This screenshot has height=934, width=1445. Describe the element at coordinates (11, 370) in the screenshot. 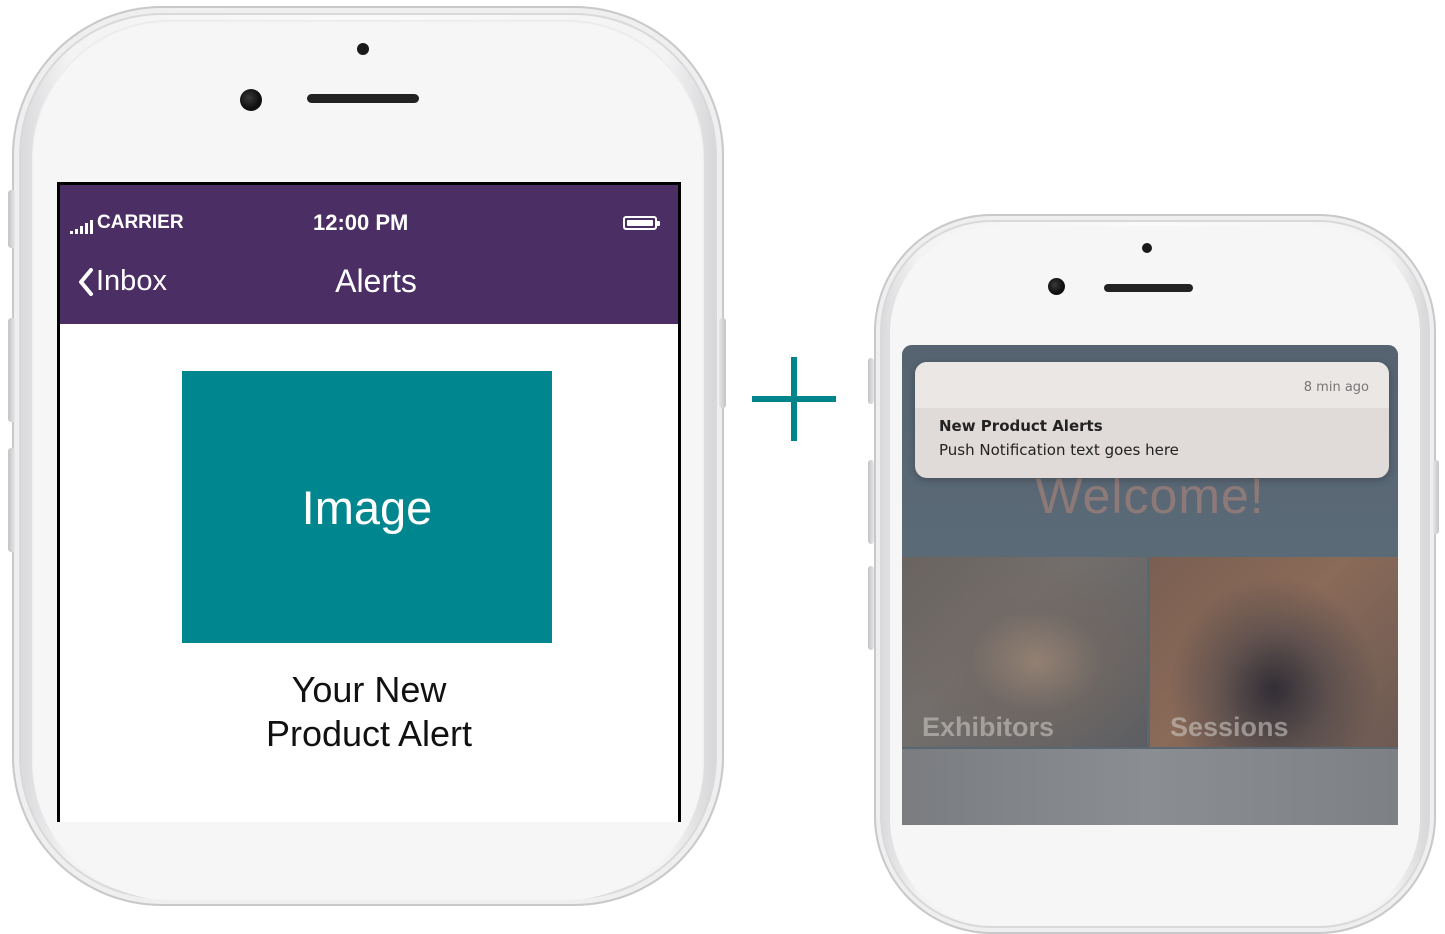

I see `left-phone-volume-up-button` at that location.